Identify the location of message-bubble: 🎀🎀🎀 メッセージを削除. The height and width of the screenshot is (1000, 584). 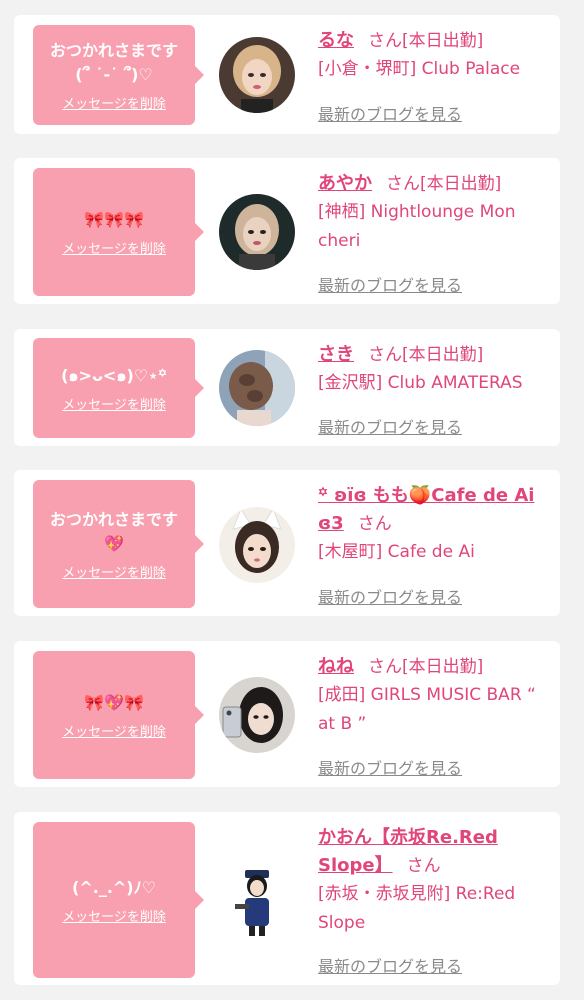
(118, 232).